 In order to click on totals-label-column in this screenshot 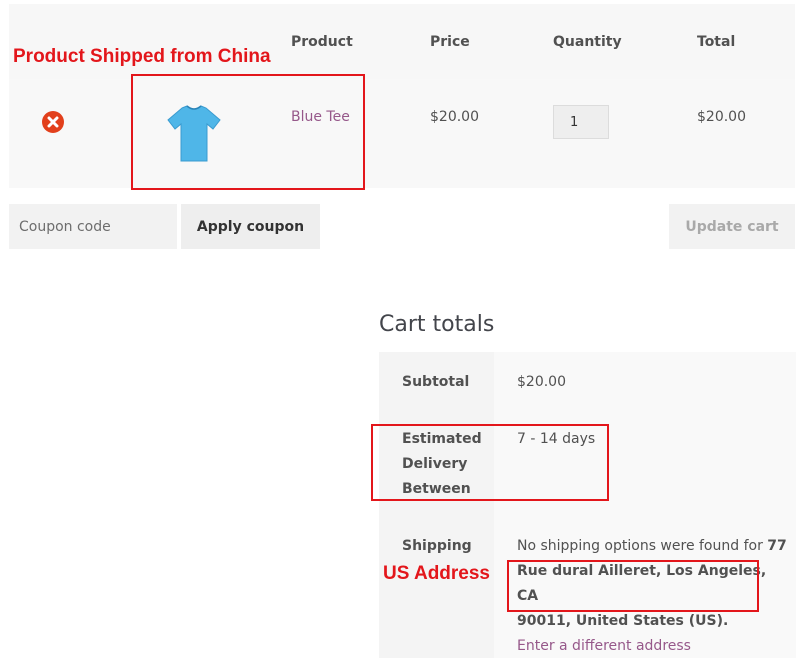, I will do `click(436, 505)`.